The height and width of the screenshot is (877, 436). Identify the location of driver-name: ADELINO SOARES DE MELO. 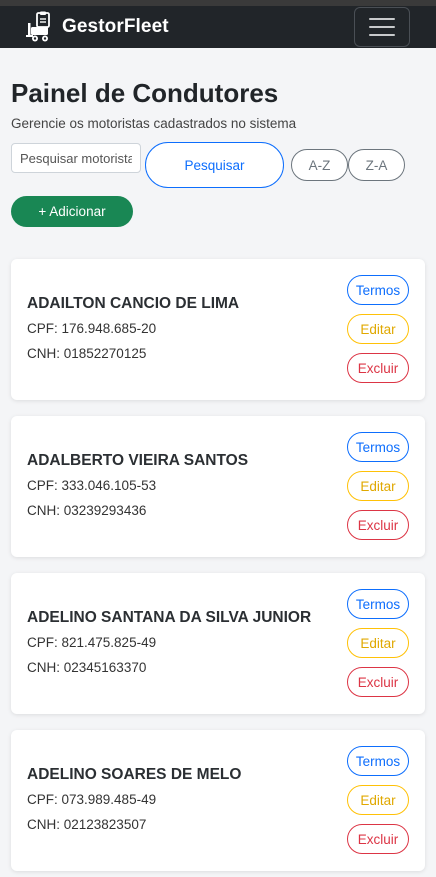
(134, 774).